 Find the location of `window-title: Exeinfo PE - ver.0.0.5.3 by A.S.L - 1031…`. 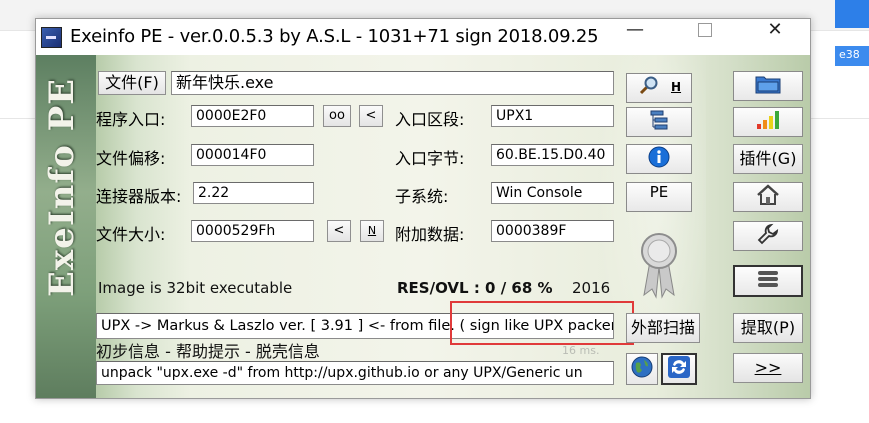

window-title: Exeinfo PE - ver.0.0.5.3 by A.S.L - 1031… is located at coordinates (334, 36).